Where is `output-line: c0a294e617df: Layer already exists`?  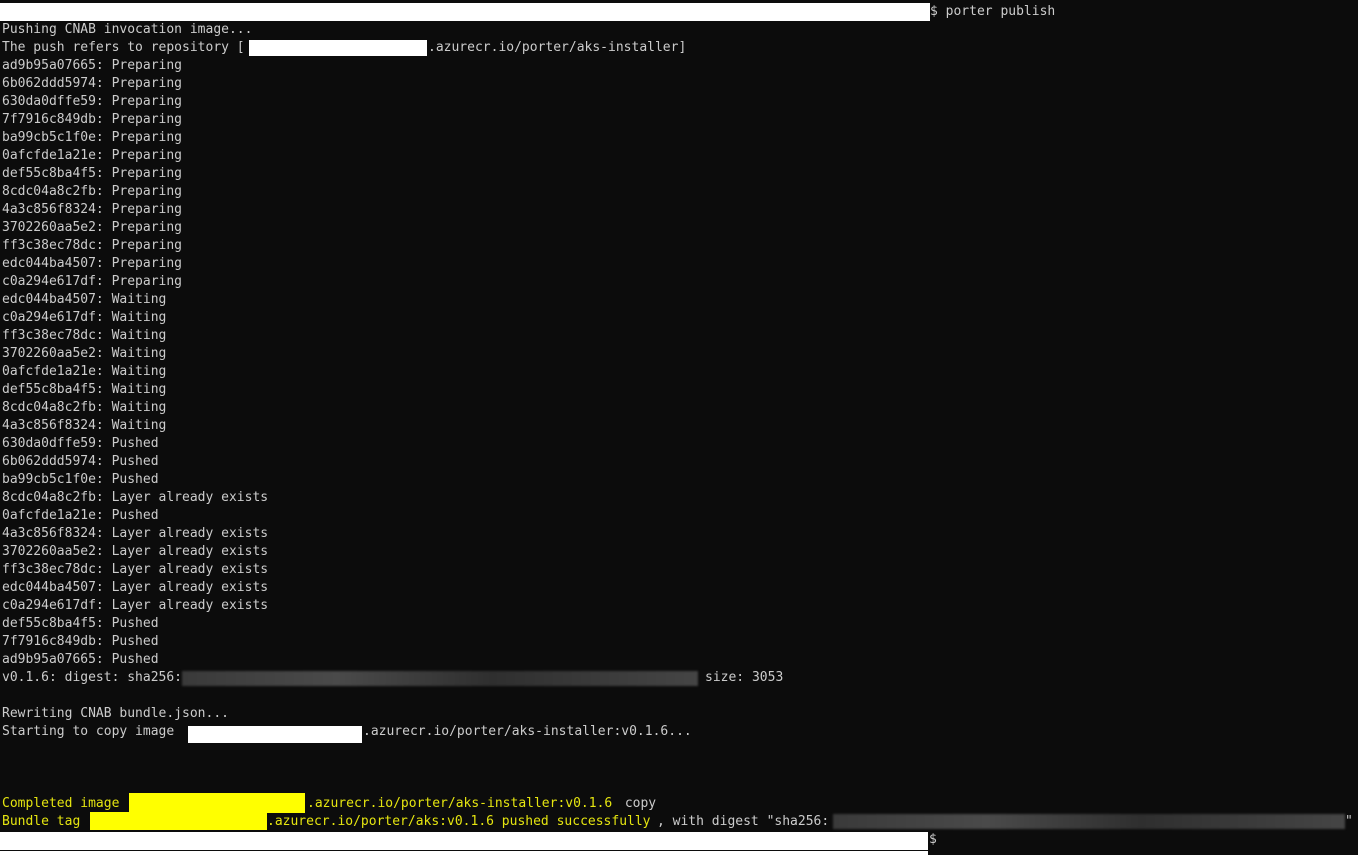 output-line: c0a294e617df: Layer already exists is located at coordinates (135, 605).